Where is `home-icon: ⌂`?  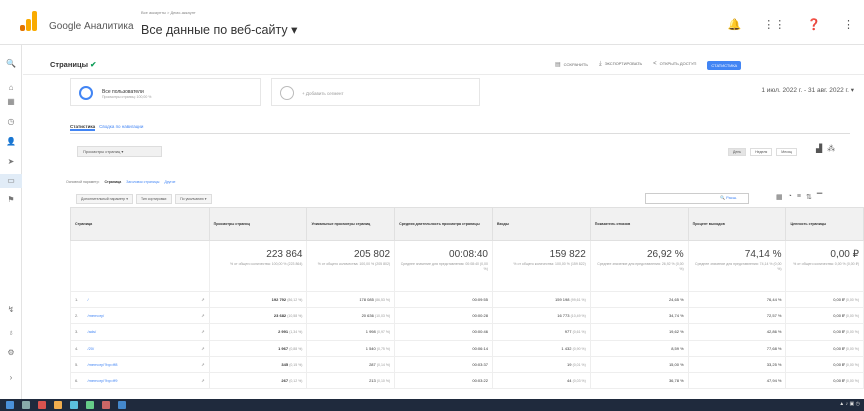
home-icon: ⌂ is located at coordinates (11, 87).